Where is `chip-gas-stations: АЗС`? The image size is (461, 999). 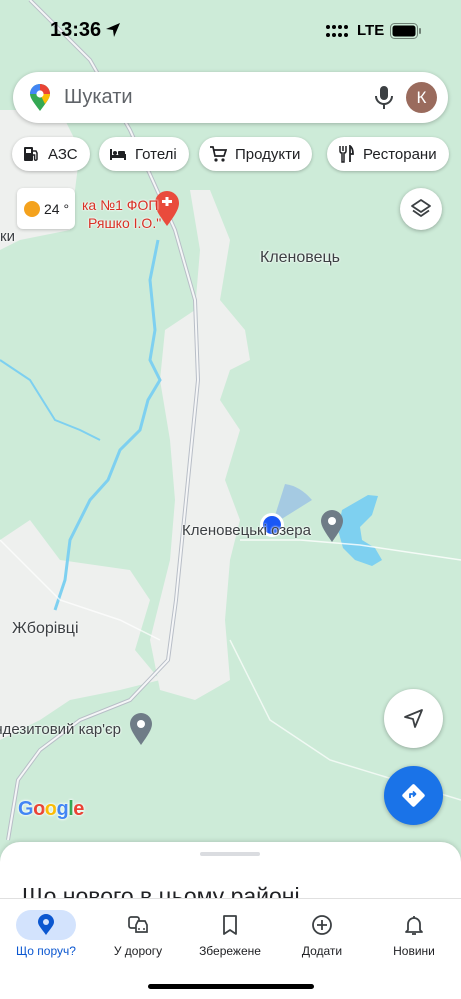
chip-gas-stations: АЗС is located at coordinates (51, 154).